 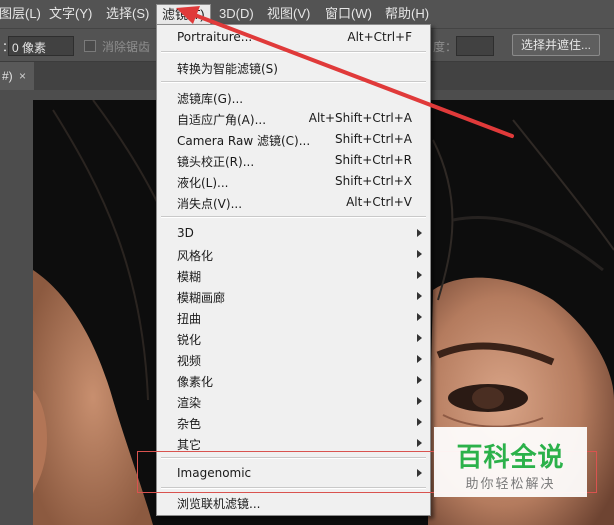 I want to click on menu-type: 文字(Y), so click(x=70, y=14).